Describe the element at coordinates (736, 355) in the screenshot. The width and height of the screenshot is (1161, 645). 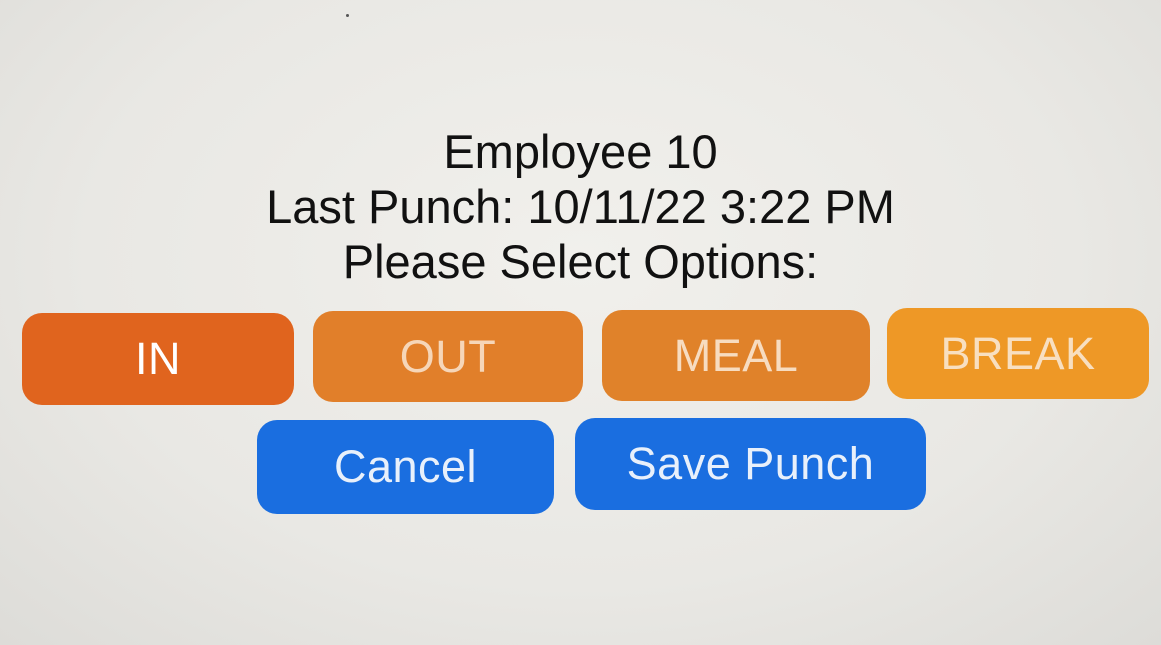
I see `meal-button: MEAL` at that location.